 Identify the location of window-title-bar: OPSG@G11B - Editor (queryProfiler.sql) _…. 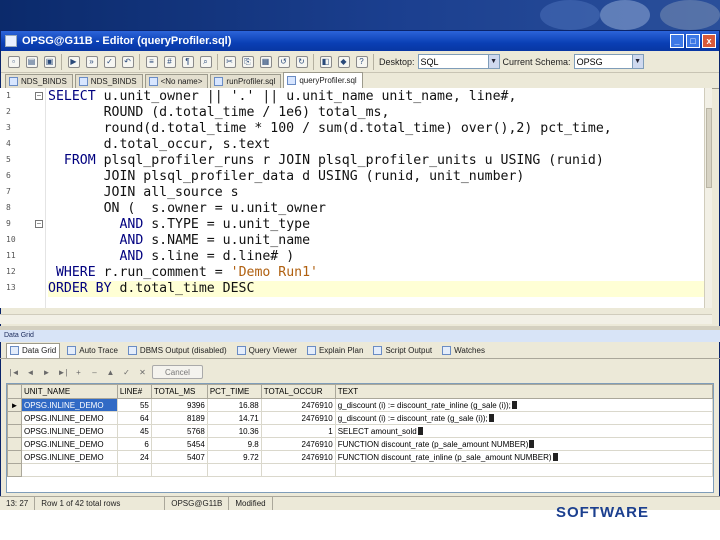
(360, 41).